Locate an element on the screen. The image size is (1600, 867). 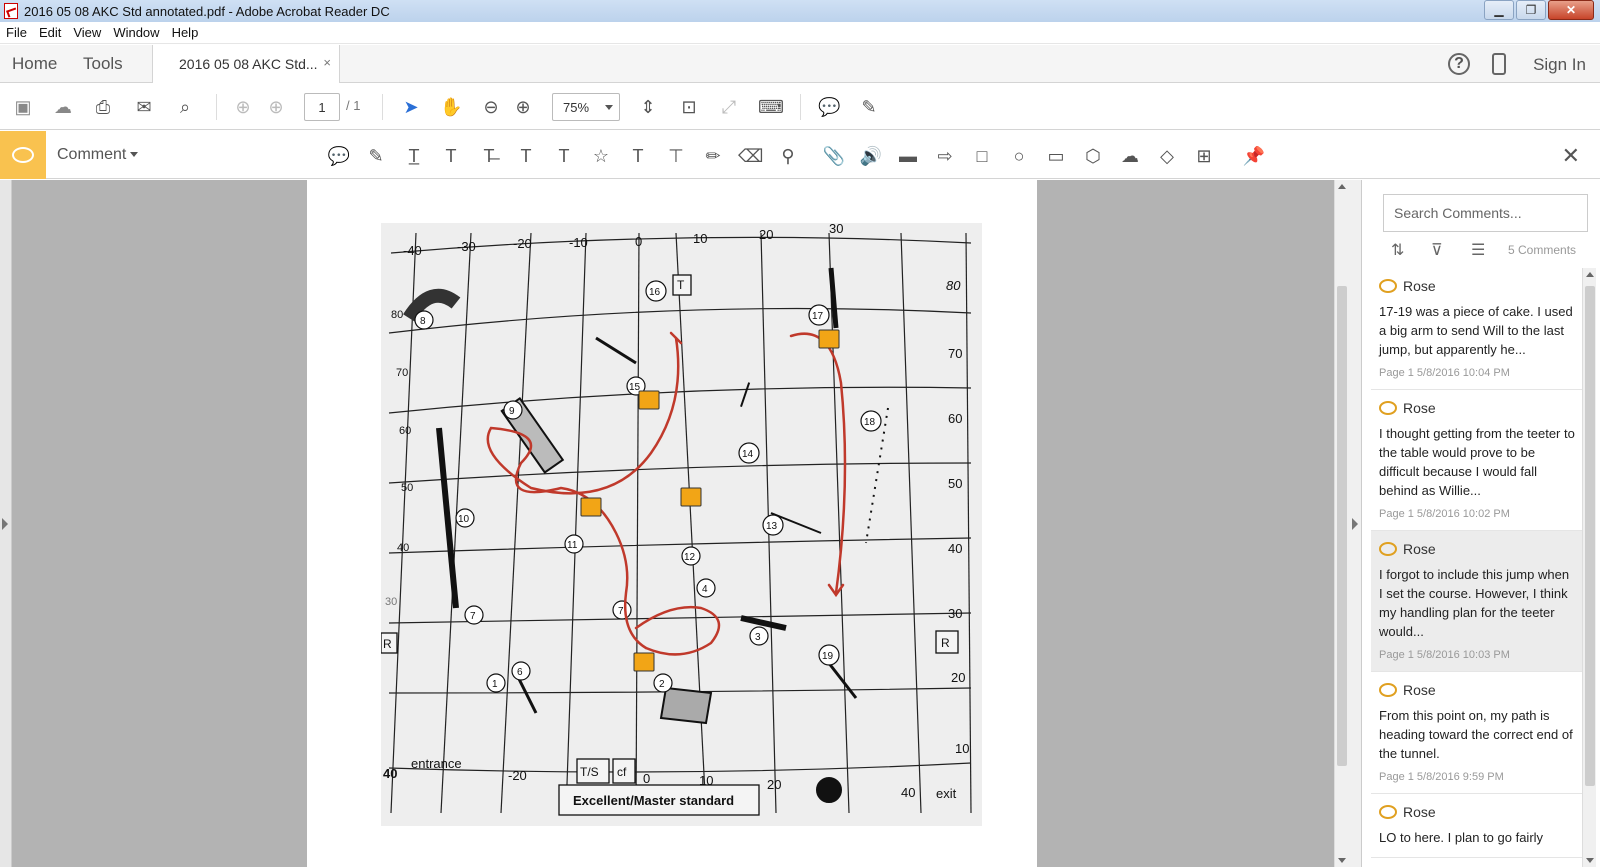
sticky-note-icon: 💬 is located at coordinates (829, 107).